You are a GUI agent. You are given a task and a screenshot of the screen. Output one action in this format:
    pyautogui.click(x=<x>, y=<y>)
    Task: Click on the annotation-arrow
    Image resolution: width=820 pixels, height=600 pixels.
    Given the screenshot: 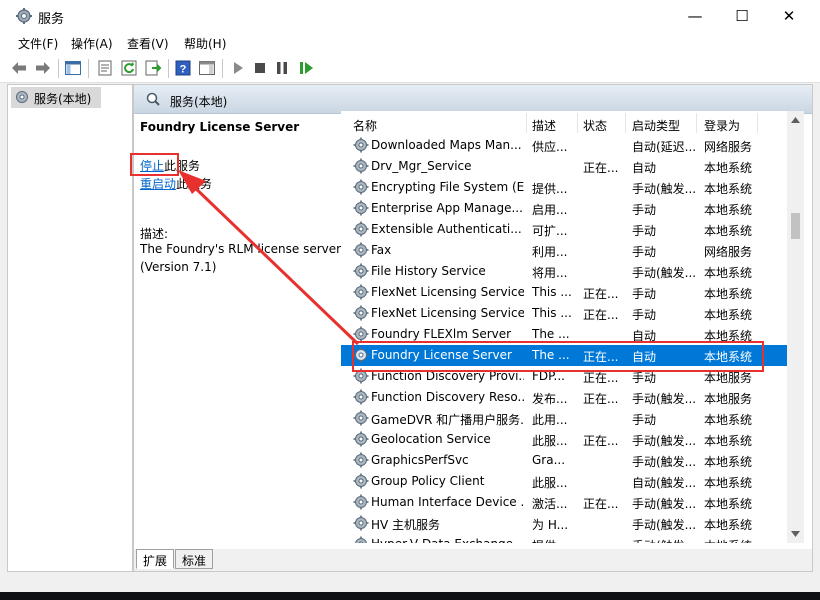 What is the action you would take?
    pyautogui.click(x=269, y=258)
    